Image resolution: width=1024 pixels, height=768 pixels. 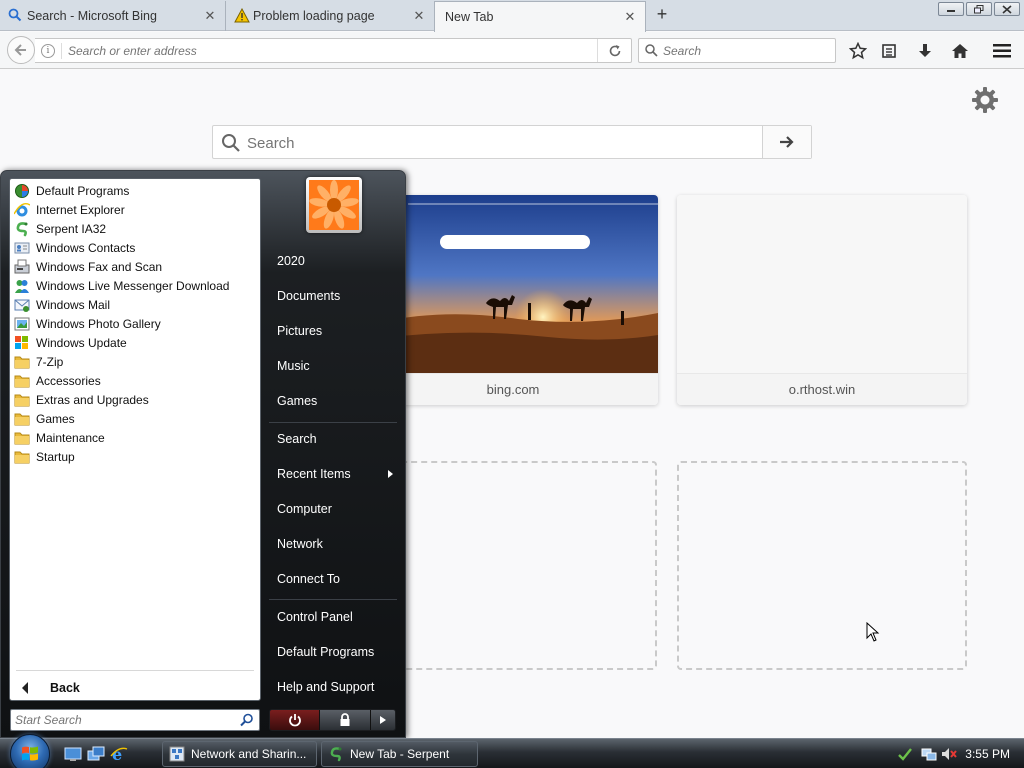 I want to click on start-menu-link: Documents, so click(x=334, y=296).